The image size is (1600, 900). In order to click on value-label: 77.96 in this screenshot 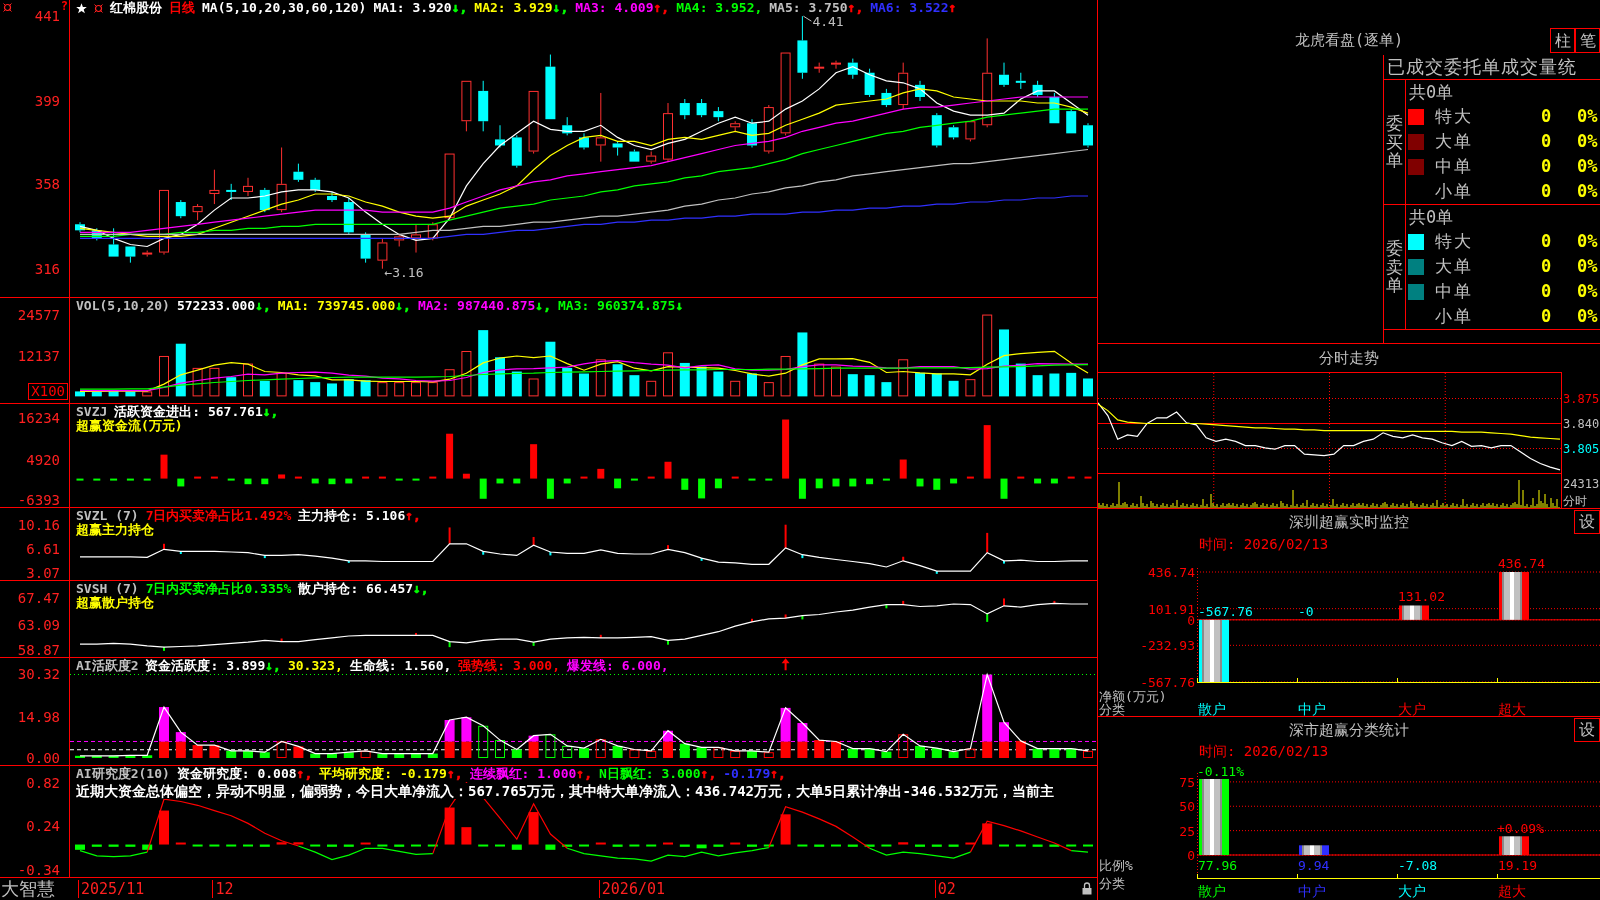, I will do `click(1218, 865)`.